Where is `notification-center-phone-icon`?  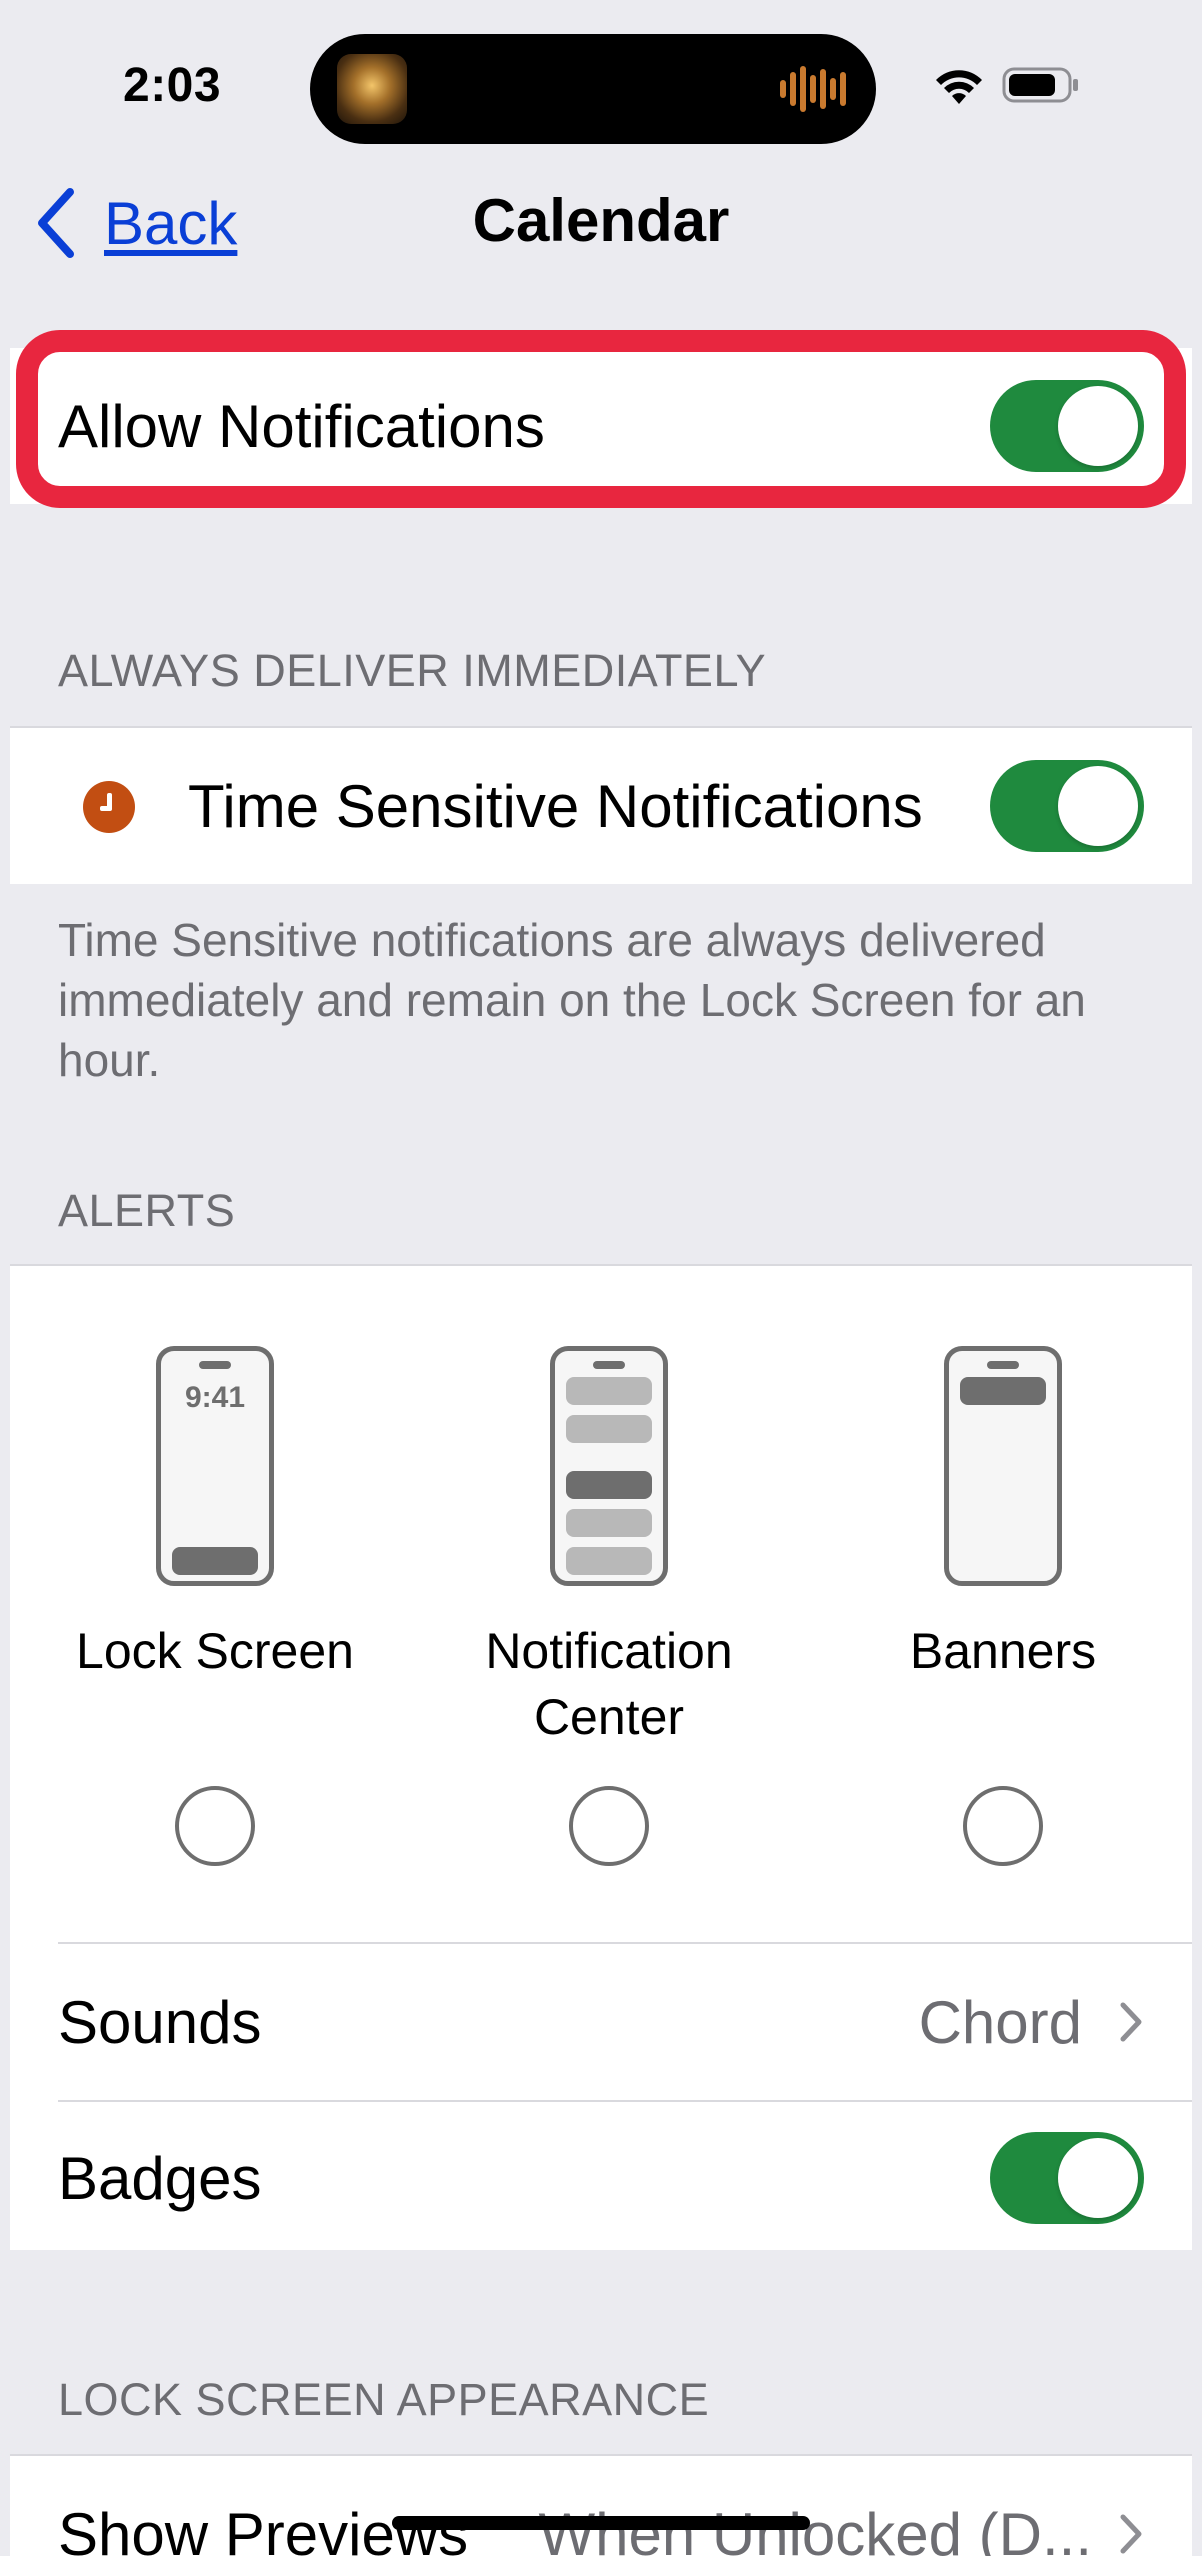 notification-center-phone-icon is located at coordinates (609, 1466).